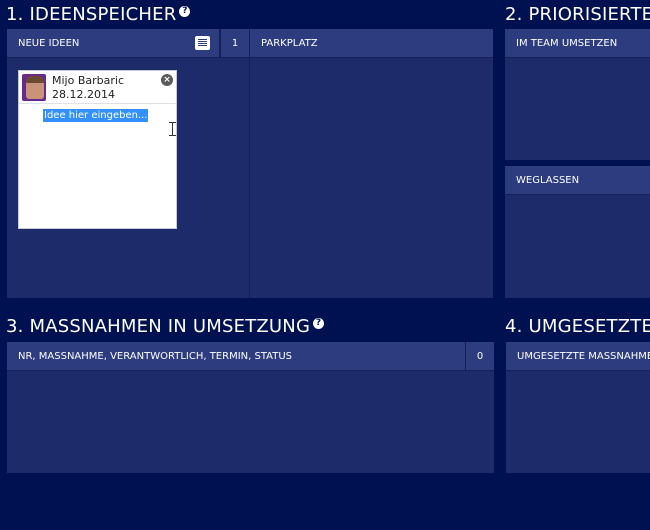 The image size is (650, 530). I want to click on column-header-omit: WEGLASSEN, so click(577, 180).